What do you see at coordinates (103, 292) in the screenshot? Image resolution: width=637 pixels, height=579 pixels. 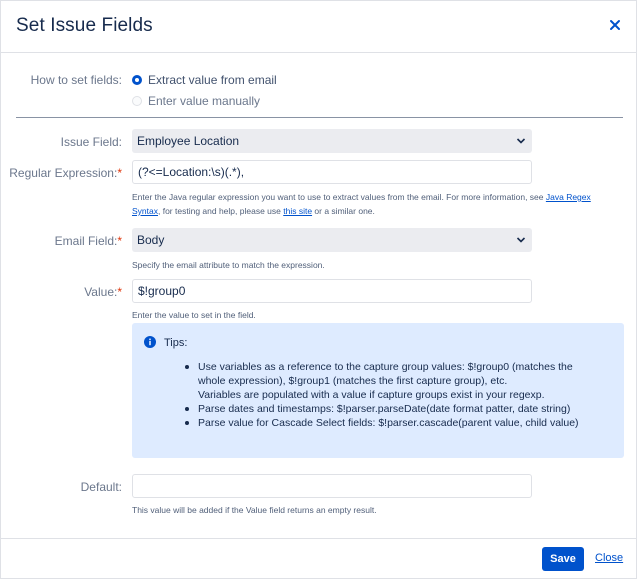 I see `value-label: Value:*` at bounding box center [103, 292].